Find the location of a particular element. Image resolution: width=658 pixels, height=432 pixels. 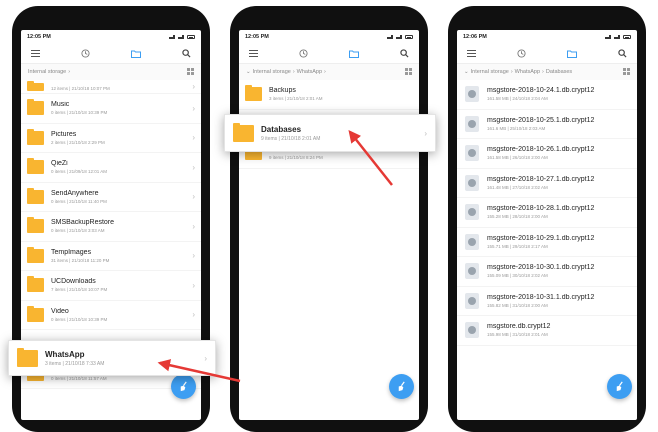

list-item: QieZi 0 items | 21/09/18 12:01 AM › is located at coordinates (111, 168).